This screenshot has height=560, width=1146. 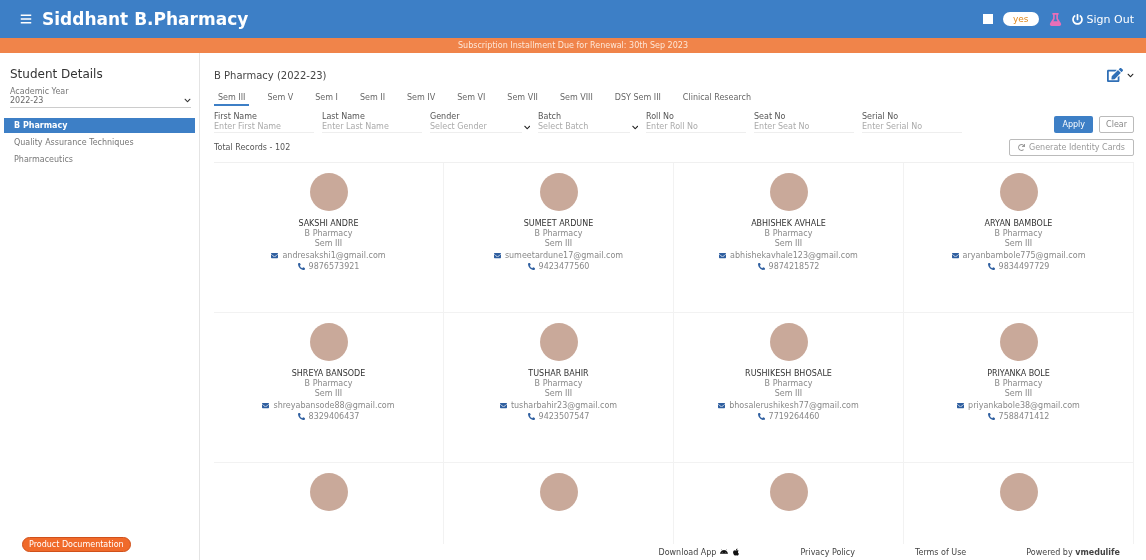 I want to click on student-phone: 9834497729, so click(x=1024, y=266).